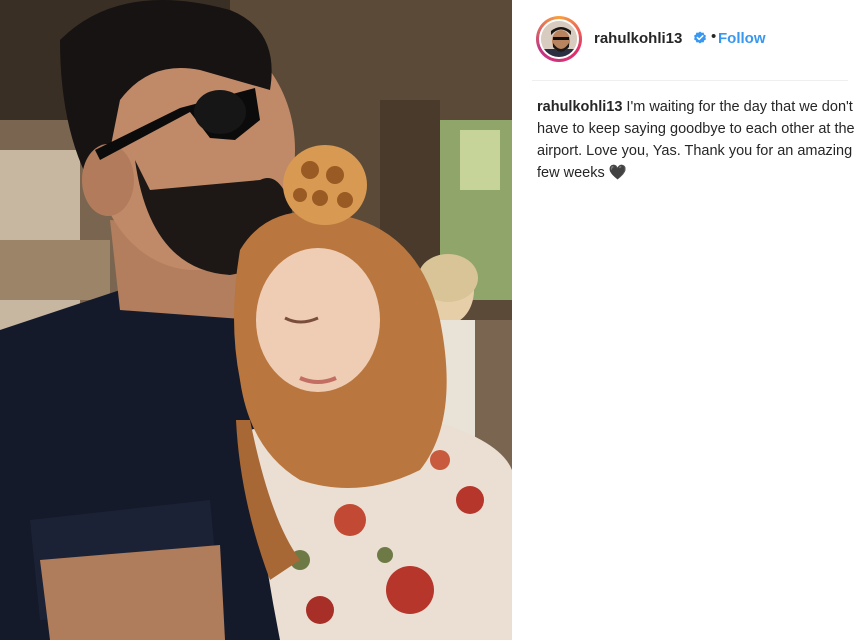 This screenshot has height=640, width=868. I want to click on post-header: rahulkohli13 • Follow, so click(690, 40).